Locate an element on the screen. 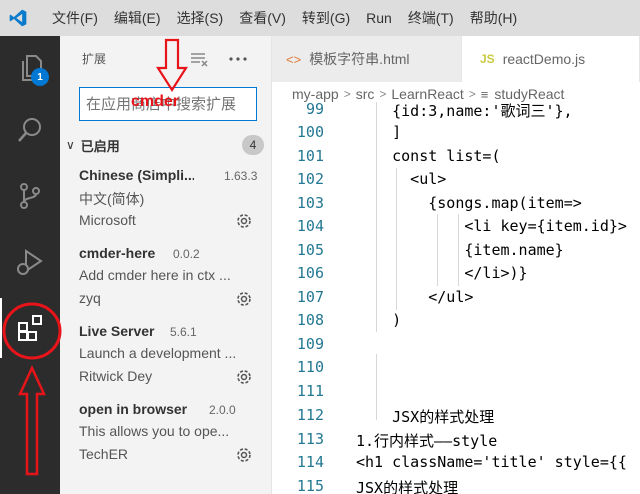 This screenshot has width=640, height=494. tab-template-html: <> 模板字符串.html is located at coordinates (367, 59).